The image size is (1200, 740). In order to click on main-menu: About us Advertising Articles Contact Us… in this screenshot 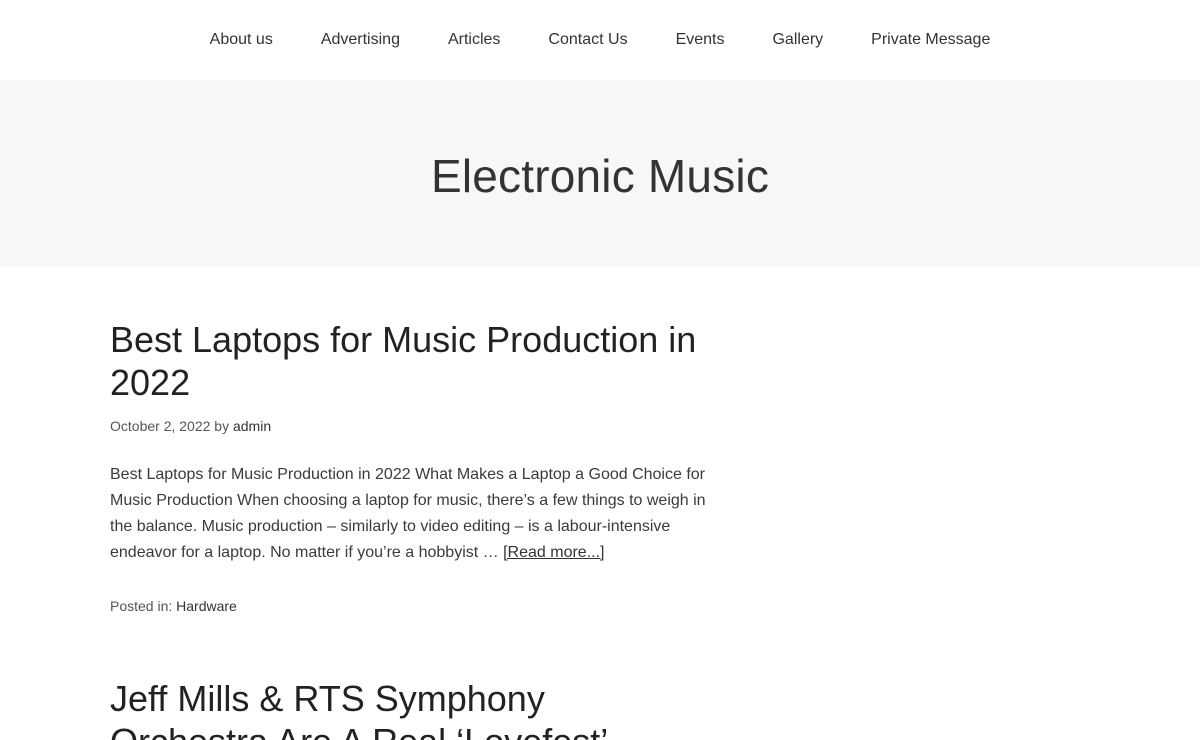, I will do `click(600, 40)`.